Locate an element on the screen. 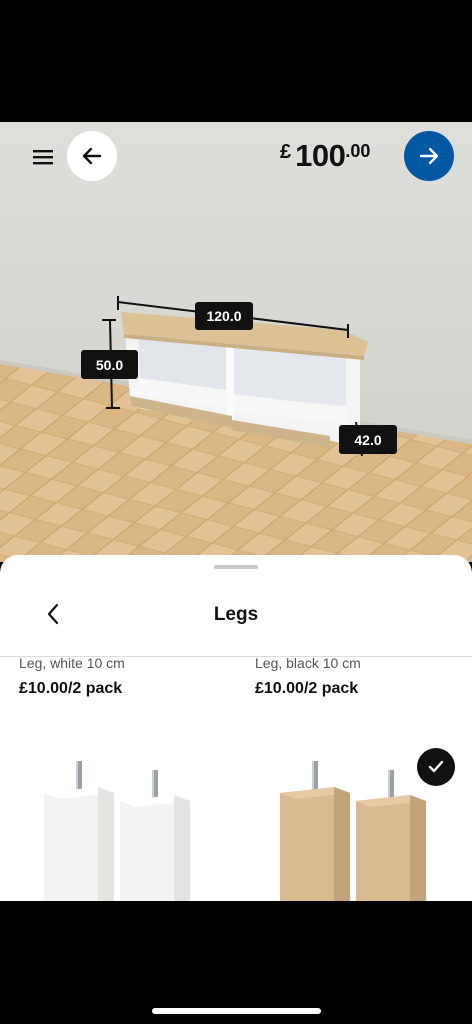 The width and height of the screenshot is (472, 1024). arrow-left-icon is located at coordinates (92, 156).